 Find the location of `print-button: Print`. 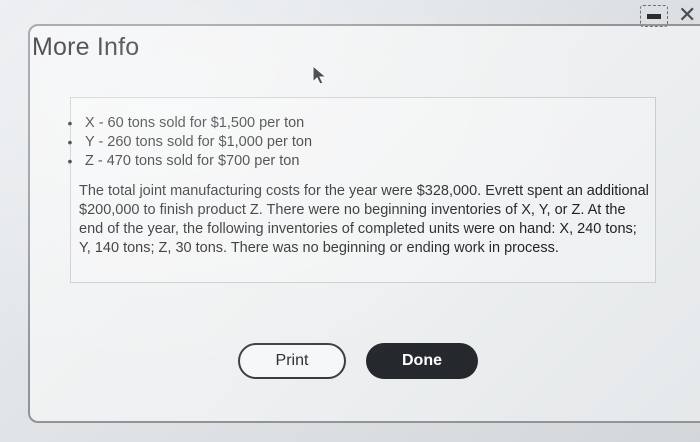

print-button: Print is located at coordinates (292, 361).